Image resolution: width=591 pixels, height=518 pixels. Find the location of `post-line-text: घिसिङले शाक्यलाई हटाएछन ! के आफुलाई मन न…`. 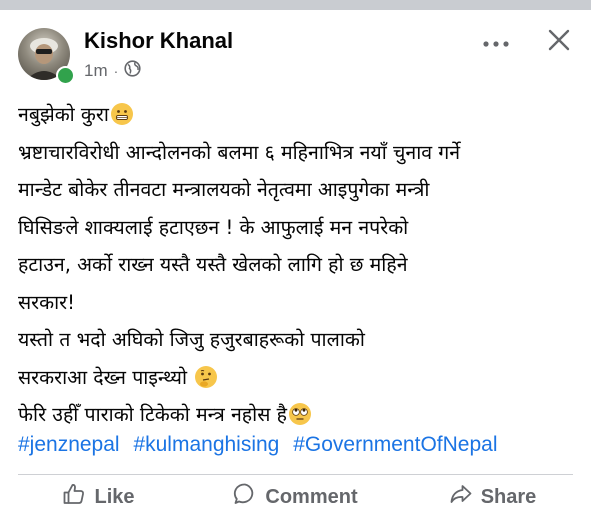

post-line-text: घिसिङले शाक्यलाई हटाएछन ! के आफुलाई मन न… is located at coordinates (213, 227).